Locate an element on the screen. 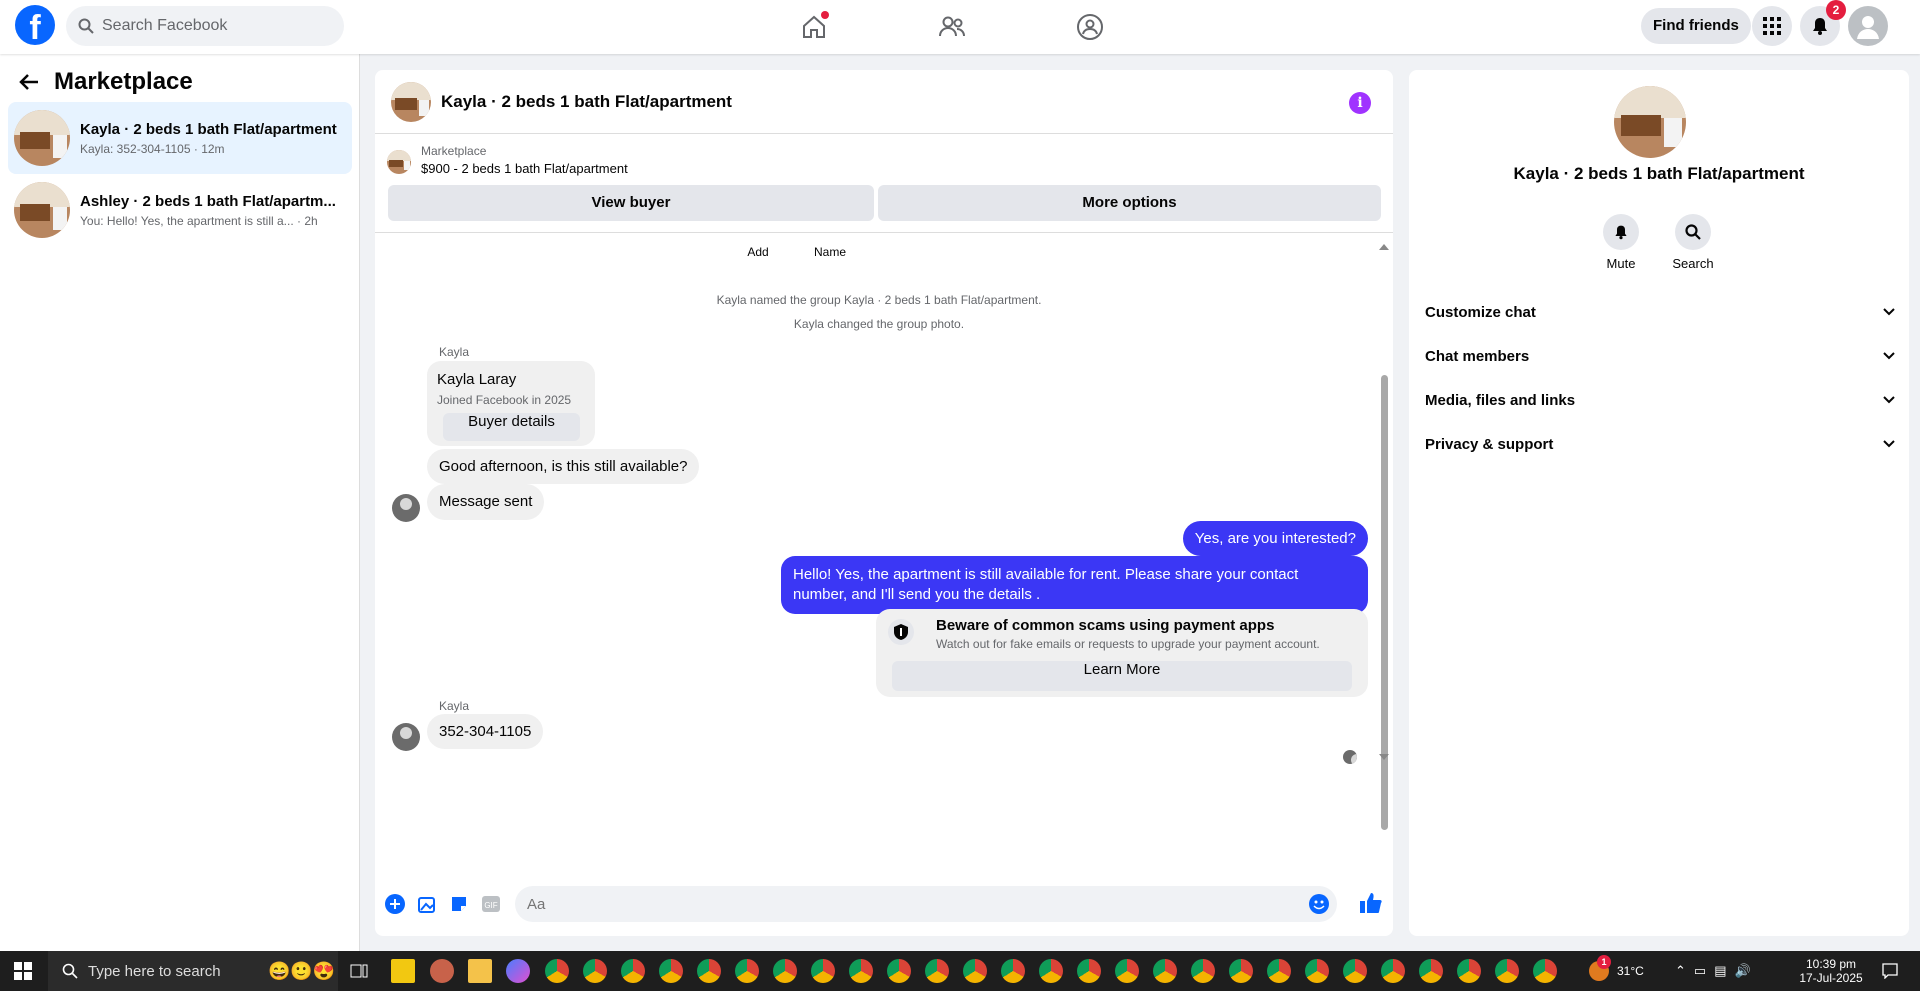  weather-icon: 1 is located at coordinates (1600, 968).